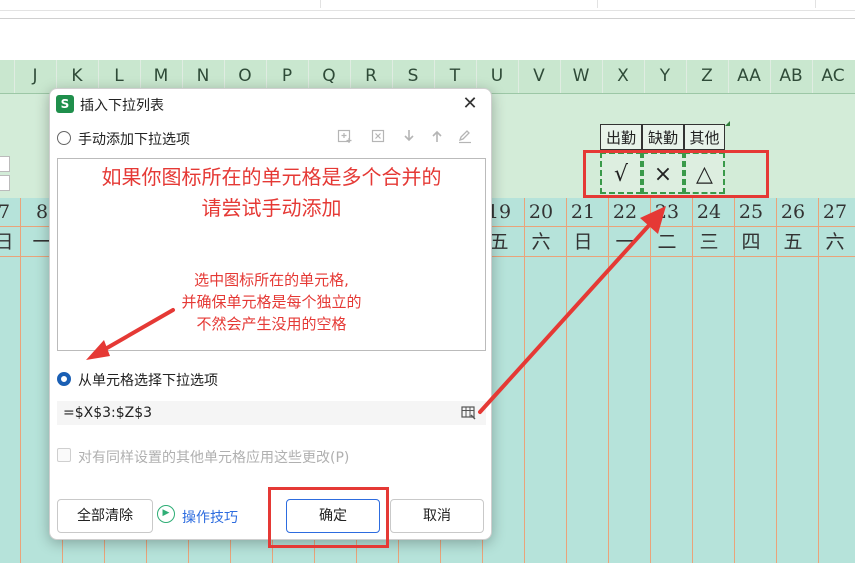  Describe the element at coordinates (667, 212) in the screenshot. I see `day-cell: 23` at that location.